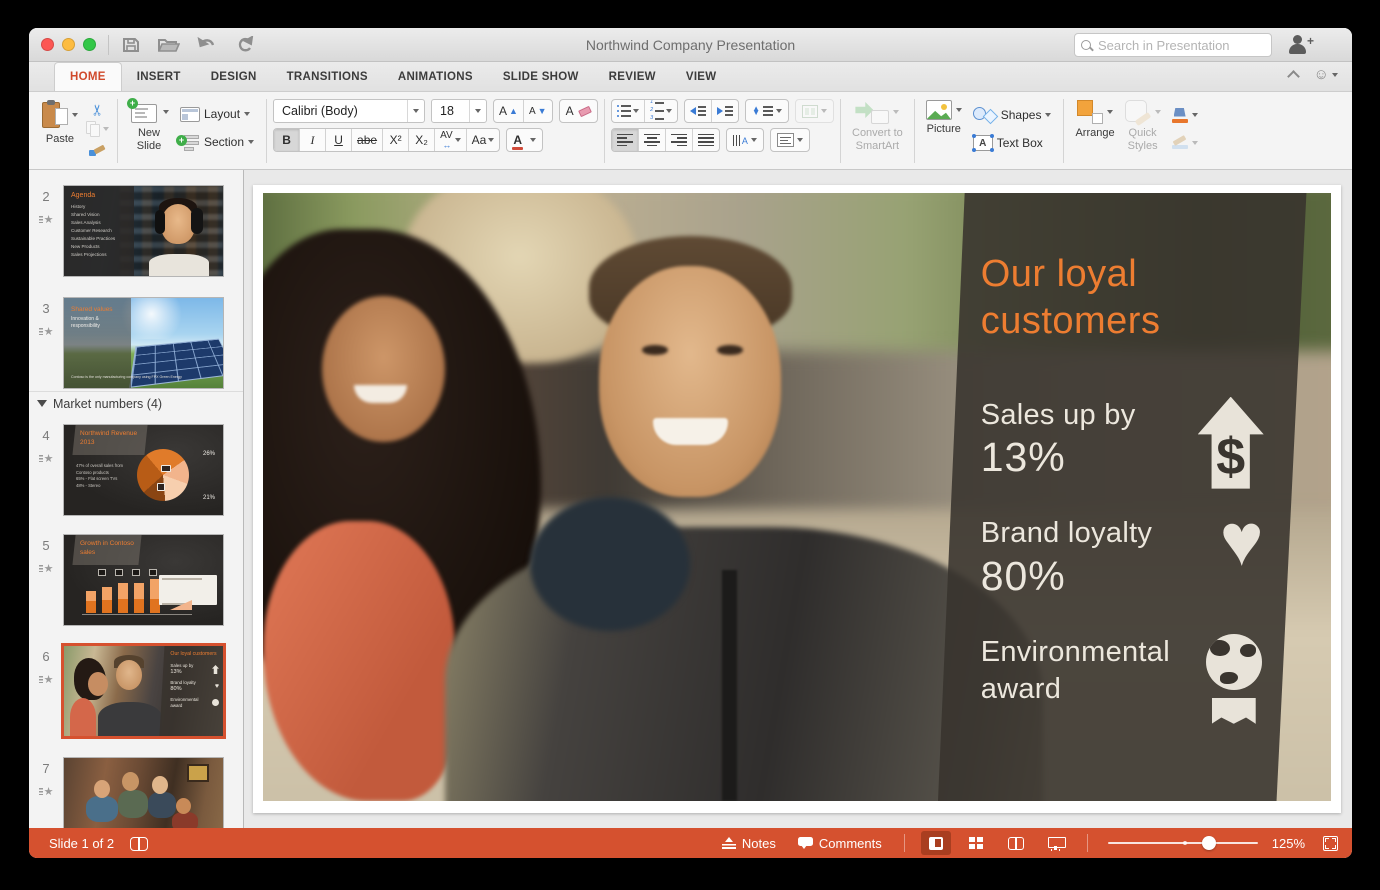 This screenshot has width=1380, height=890. What do you see at coordinates (1090, 112) in the screenshot?
I see `arrange-icon` at bounding box center [1090, 112].